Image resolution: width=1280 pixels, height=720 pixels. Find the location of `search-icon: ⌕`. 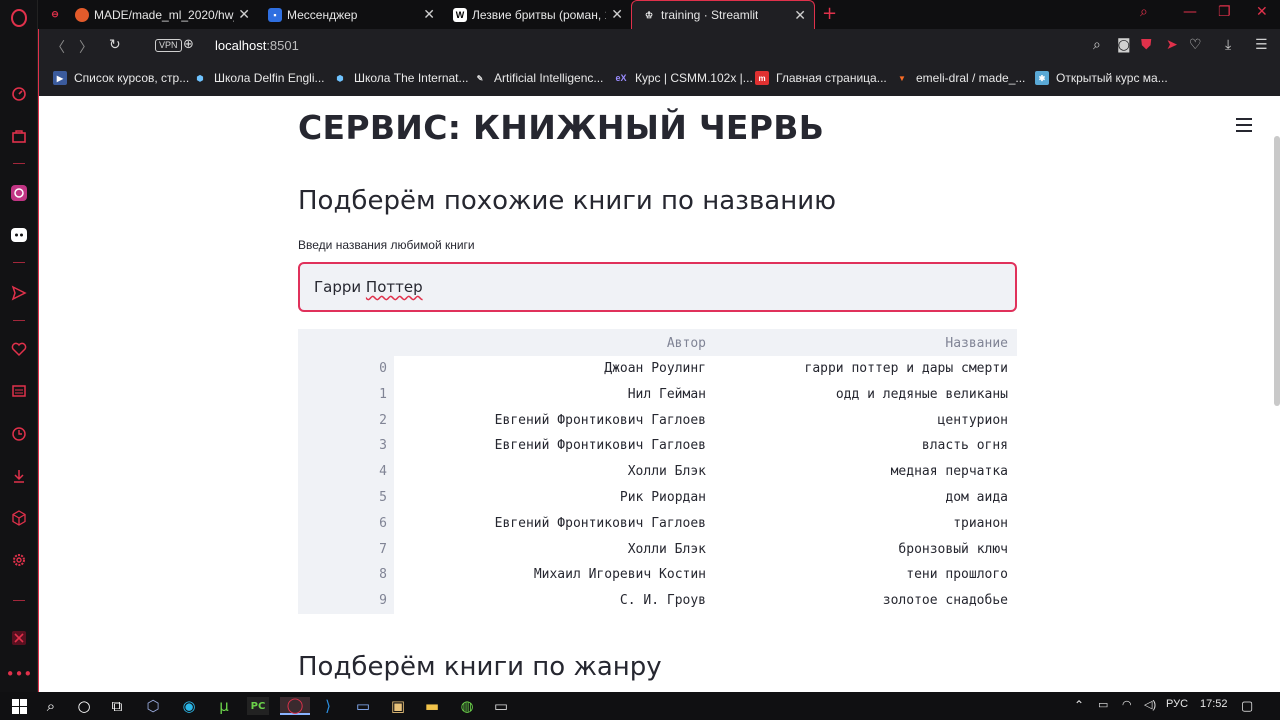

search-icon: ⌕ is located at coordinates (51, 706).